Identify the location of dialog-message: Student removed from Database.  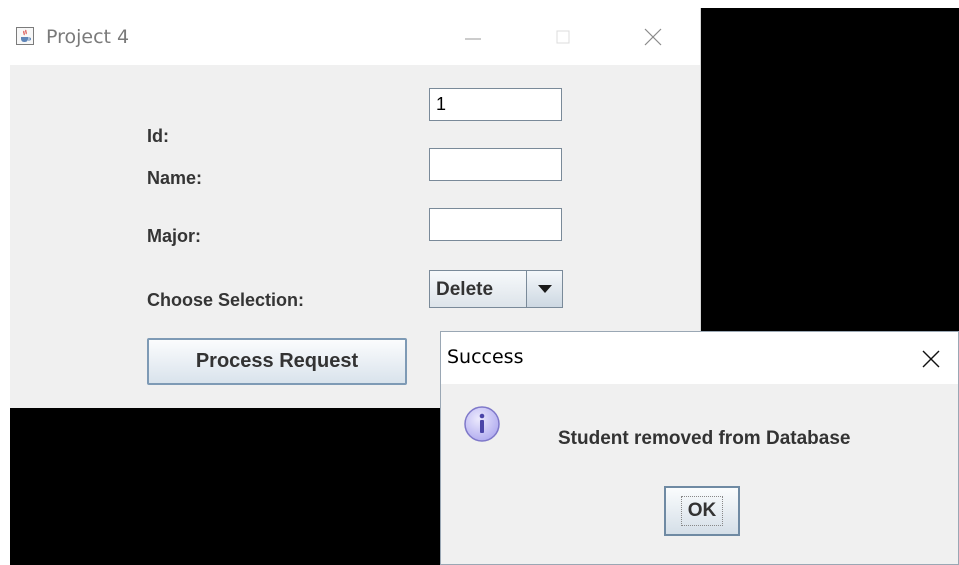
(704, 438).